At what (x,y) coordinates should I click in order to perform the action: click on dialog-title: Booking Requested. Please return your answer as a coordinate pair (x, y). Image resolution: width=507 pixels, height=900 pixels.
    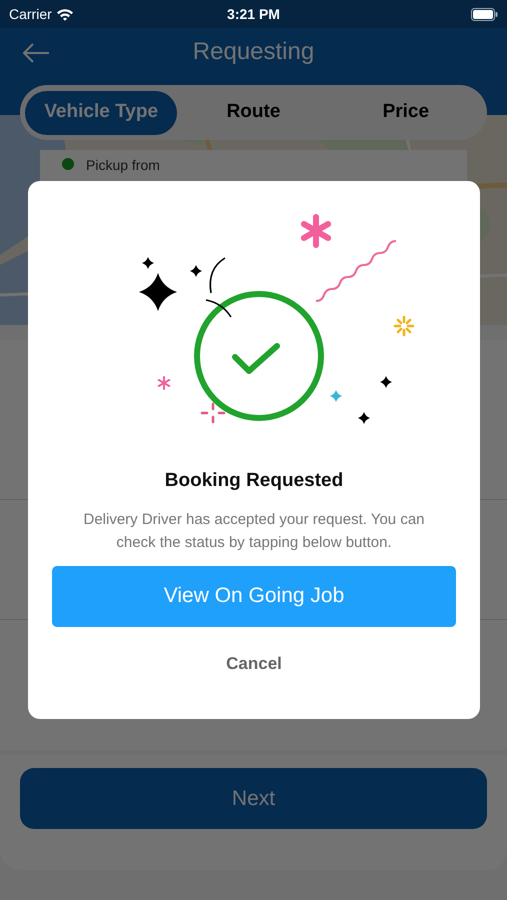
    Looking at the image, I should click on (254, 481).